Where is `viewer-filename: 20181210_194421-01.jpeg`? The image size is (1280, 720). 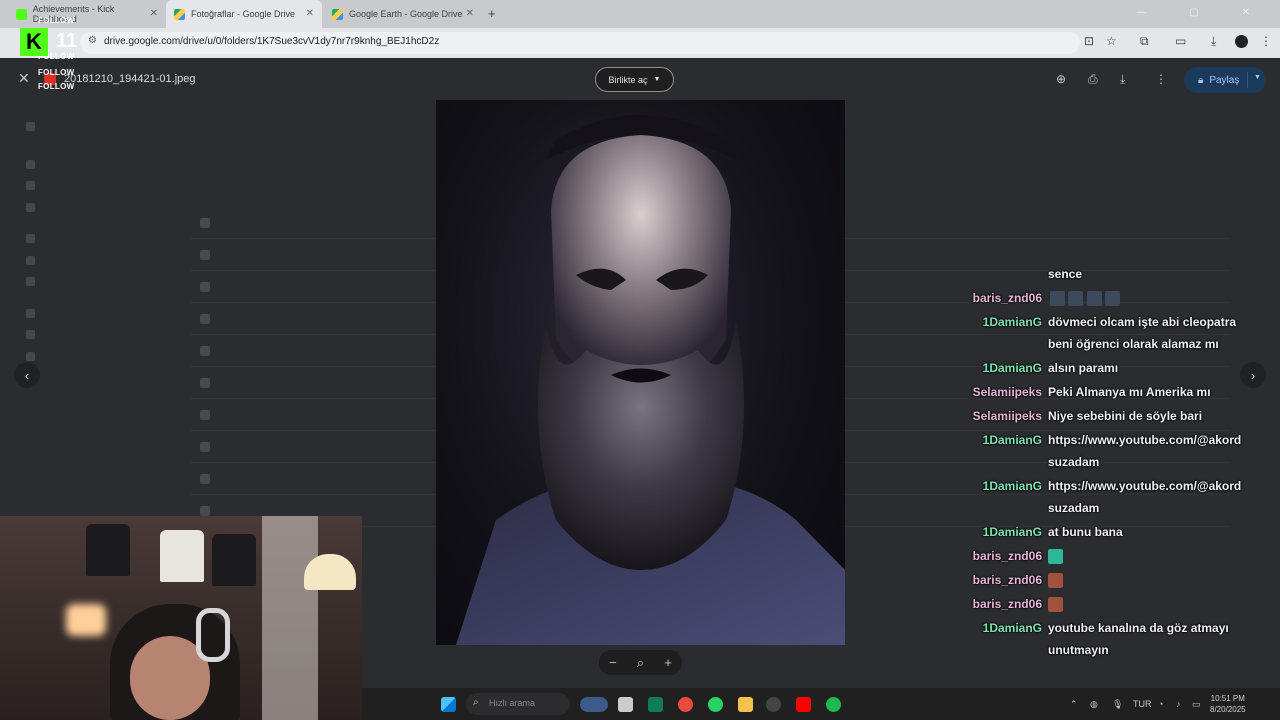
viewer-filename: 20181210_194421-01.jpeg is located at coordinates (130, 79).